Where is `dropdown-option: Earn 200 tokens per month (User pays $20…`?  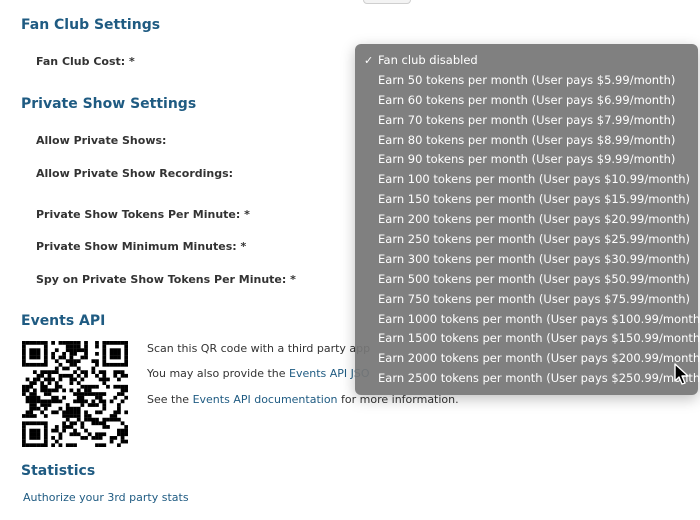 dropdown-option: Earn 200 tokens per month (User pays $20… is located at coordinates (526, 220).